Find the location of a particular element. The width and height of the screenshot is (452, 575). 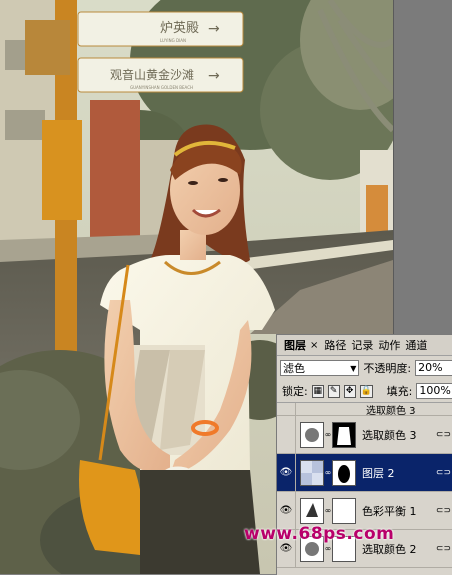

sign-1-text: 炉英殿 is located at coordinates (179, 28).